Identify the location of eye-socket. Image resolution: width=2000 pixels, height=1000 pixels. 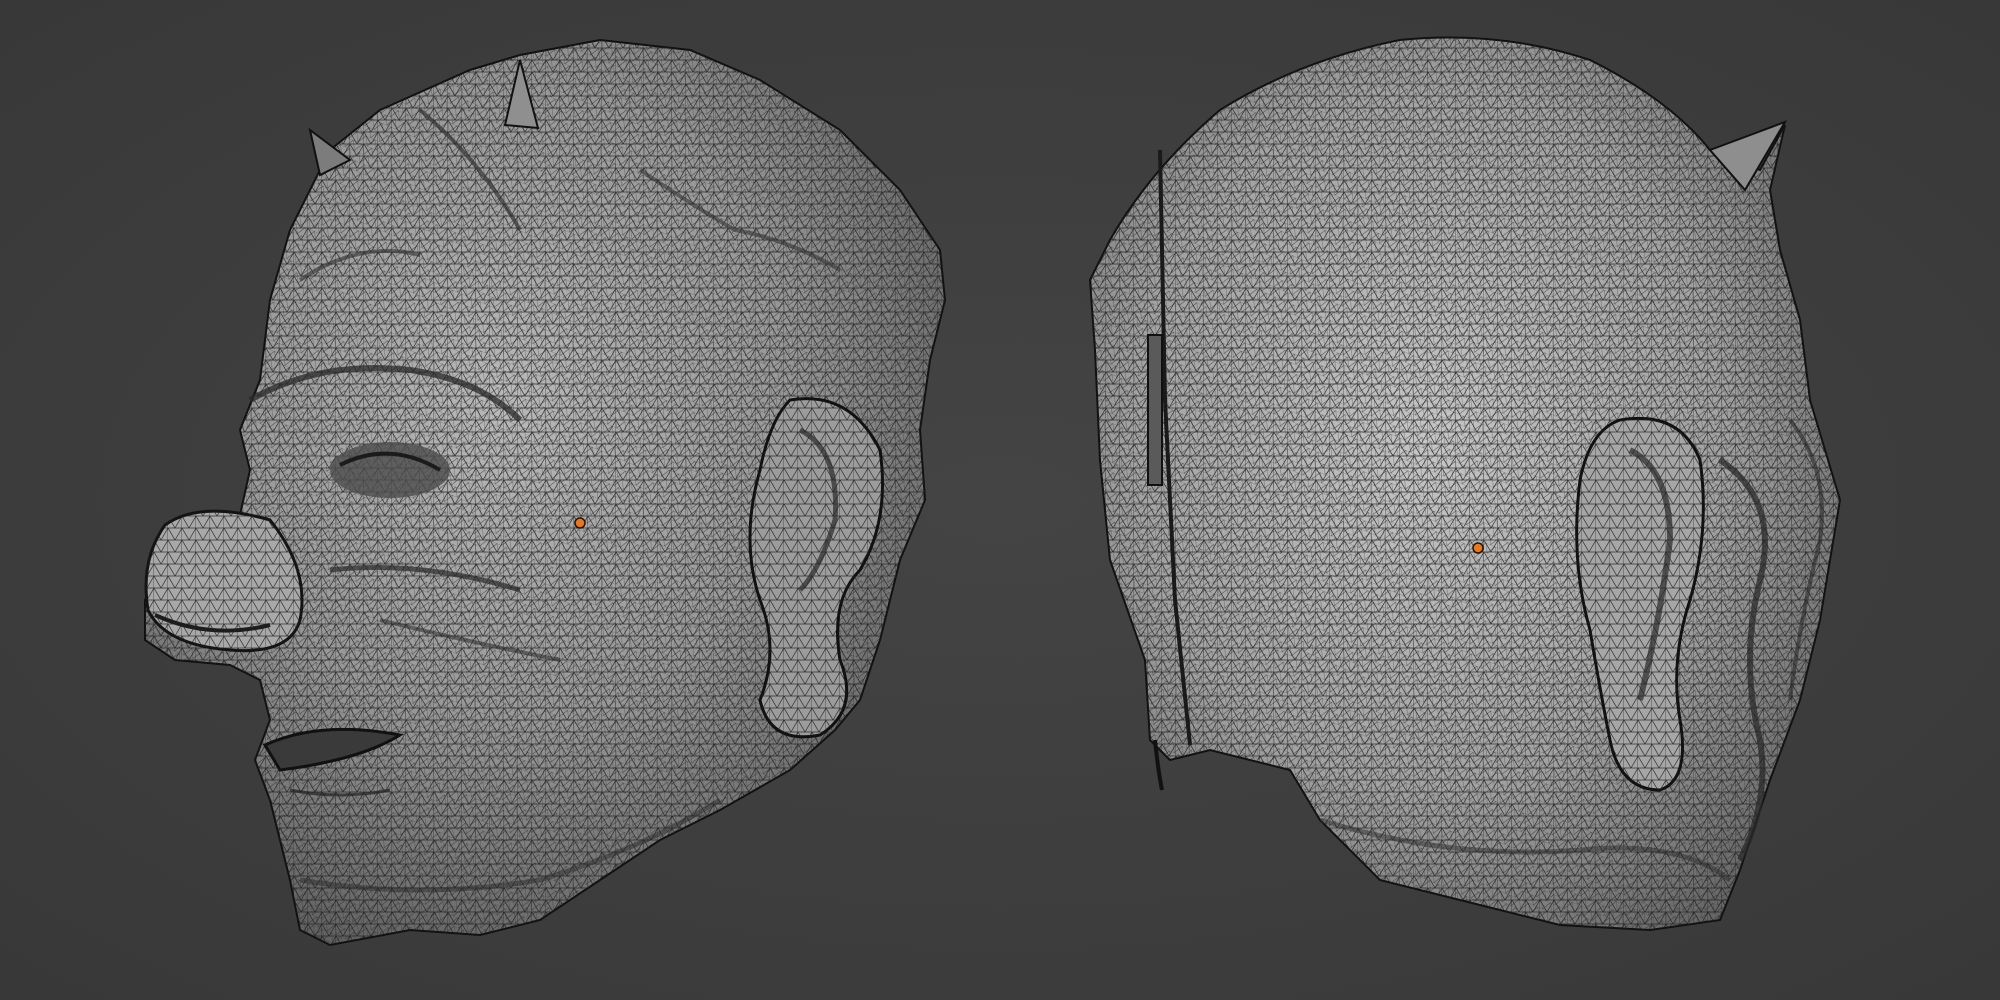
(390, 470).